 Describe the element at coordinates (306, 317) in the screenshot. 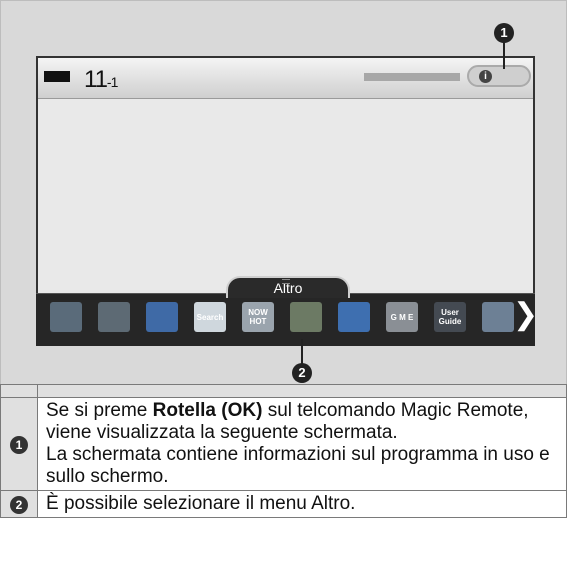

I see `smart-share-icon` at that location.